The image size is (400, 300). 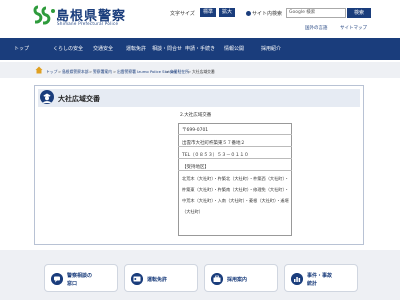 I want to click on card-statistics: 事件・事故 統計, so click(x=321, y=278).